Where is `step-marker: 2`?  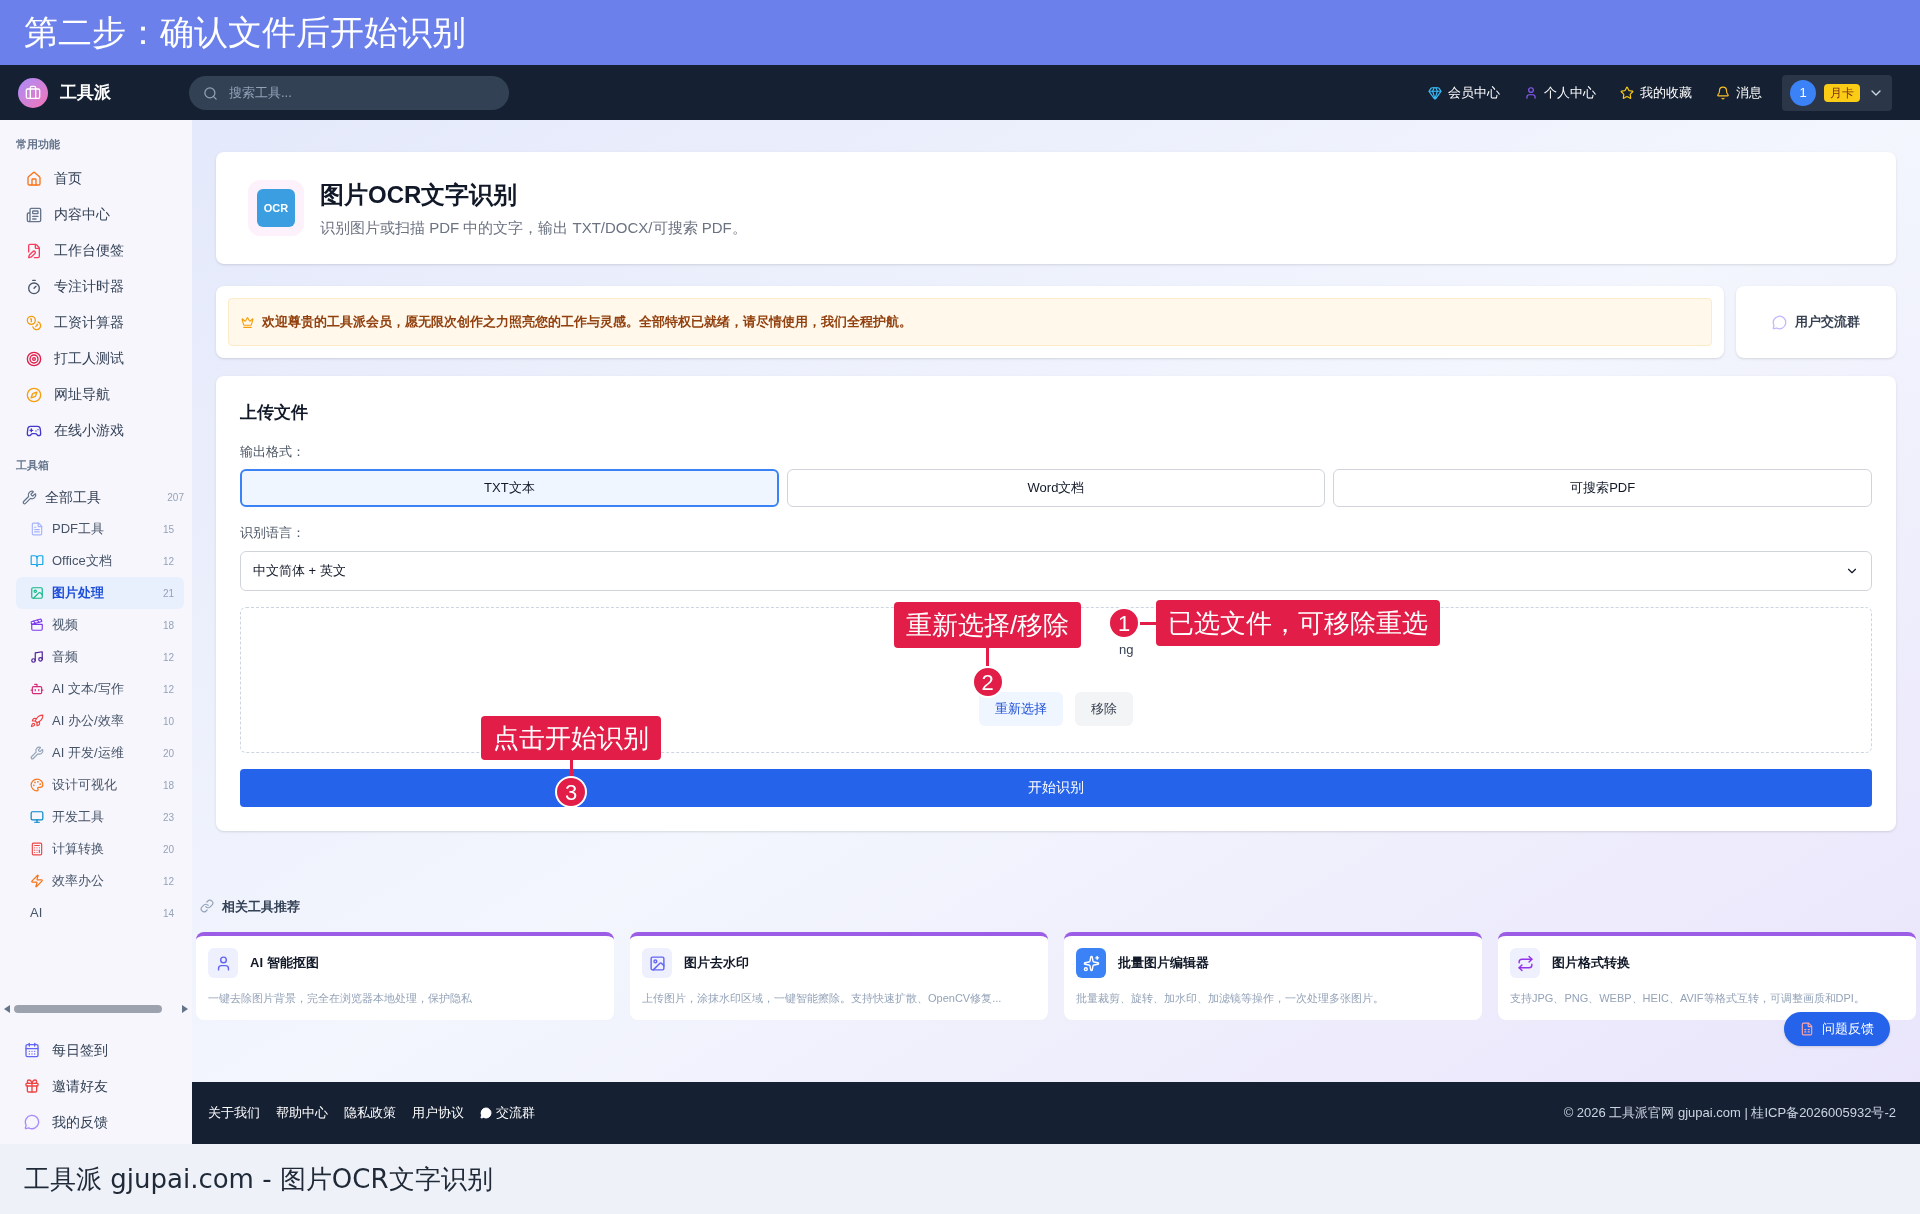
step-marker: 2 is located at coordinates (987, 682).